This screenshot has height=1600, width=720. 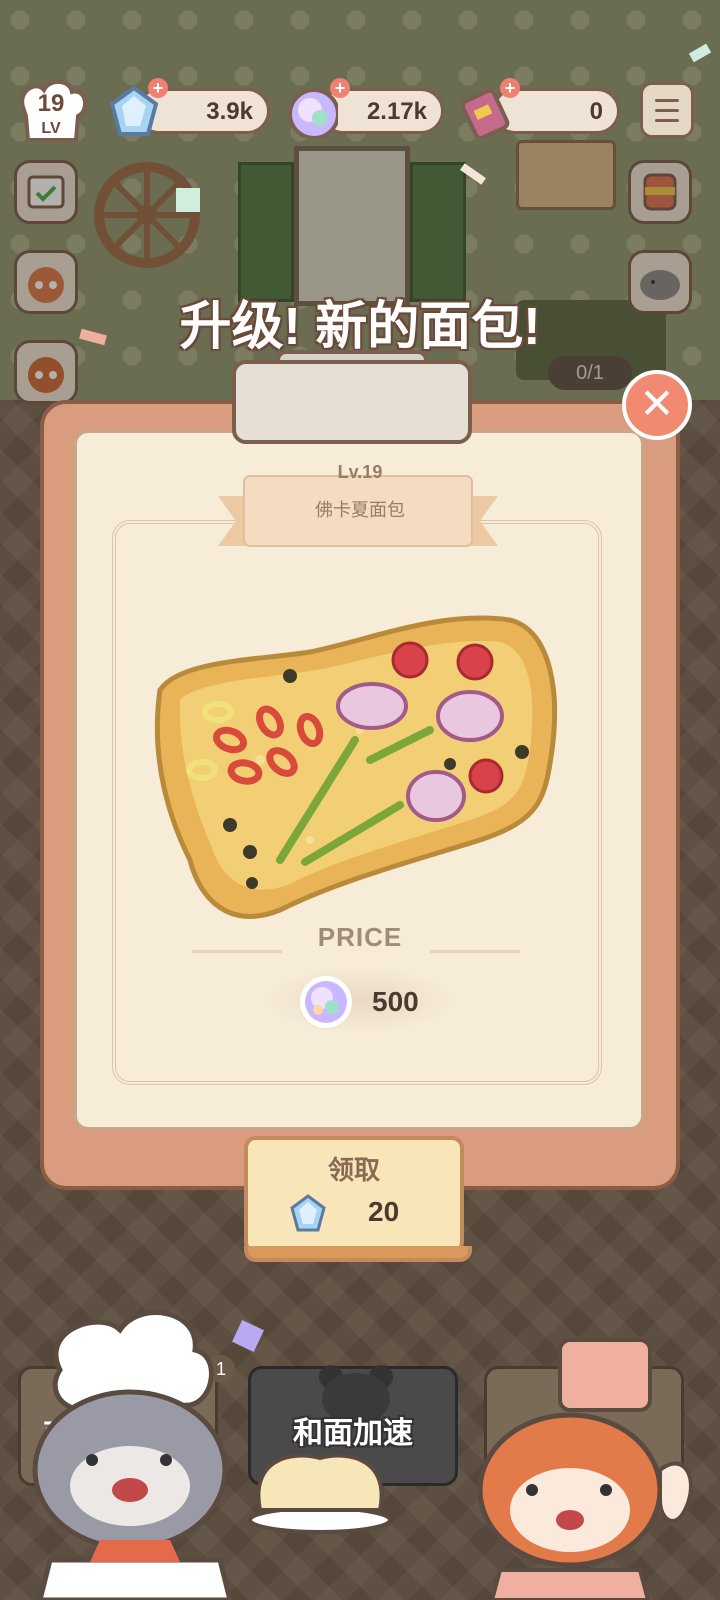 I want to click on gem-icon, so click(x=308, y=1213).